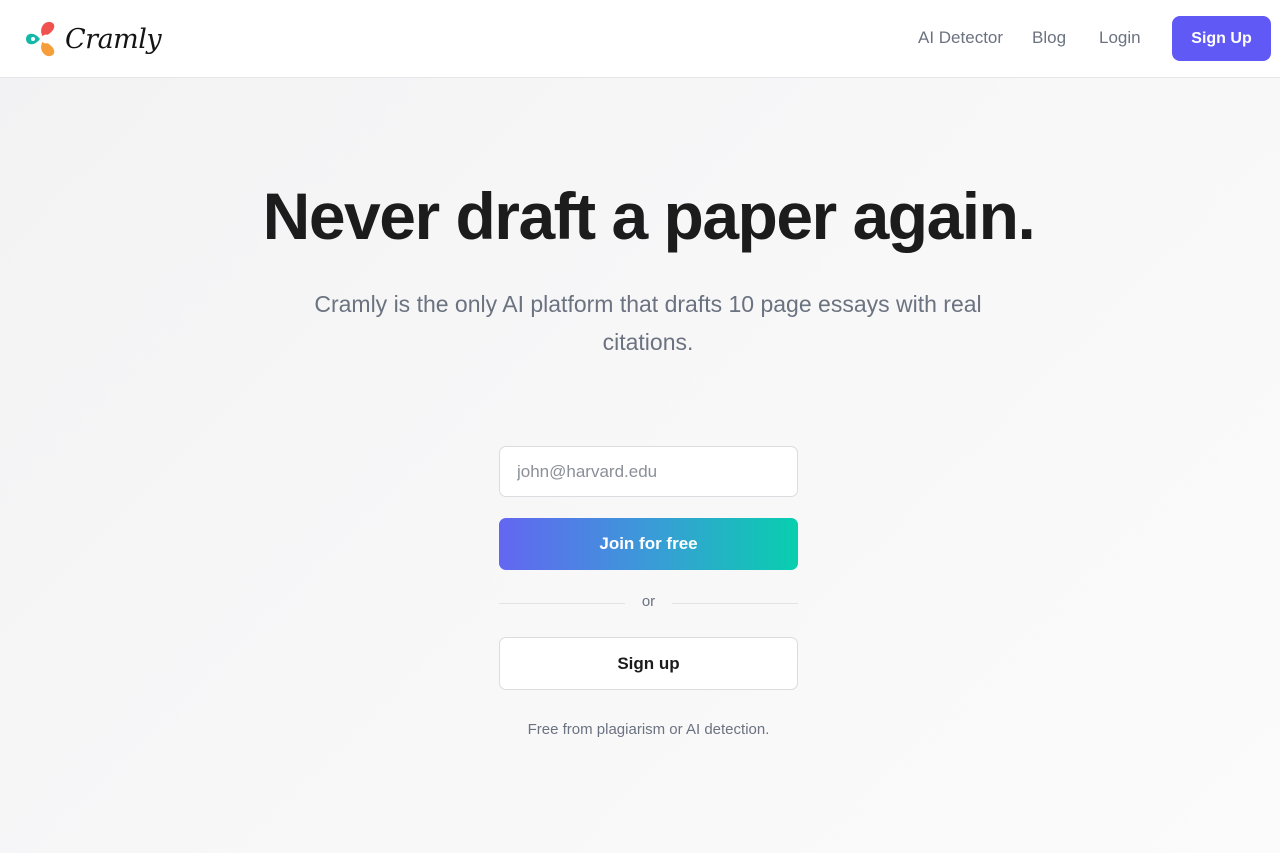 The image size is (1280, 853). Describe the element at coordinates (1120, 39) in the screenshot. I see `nav-login-link: Login` at that location.